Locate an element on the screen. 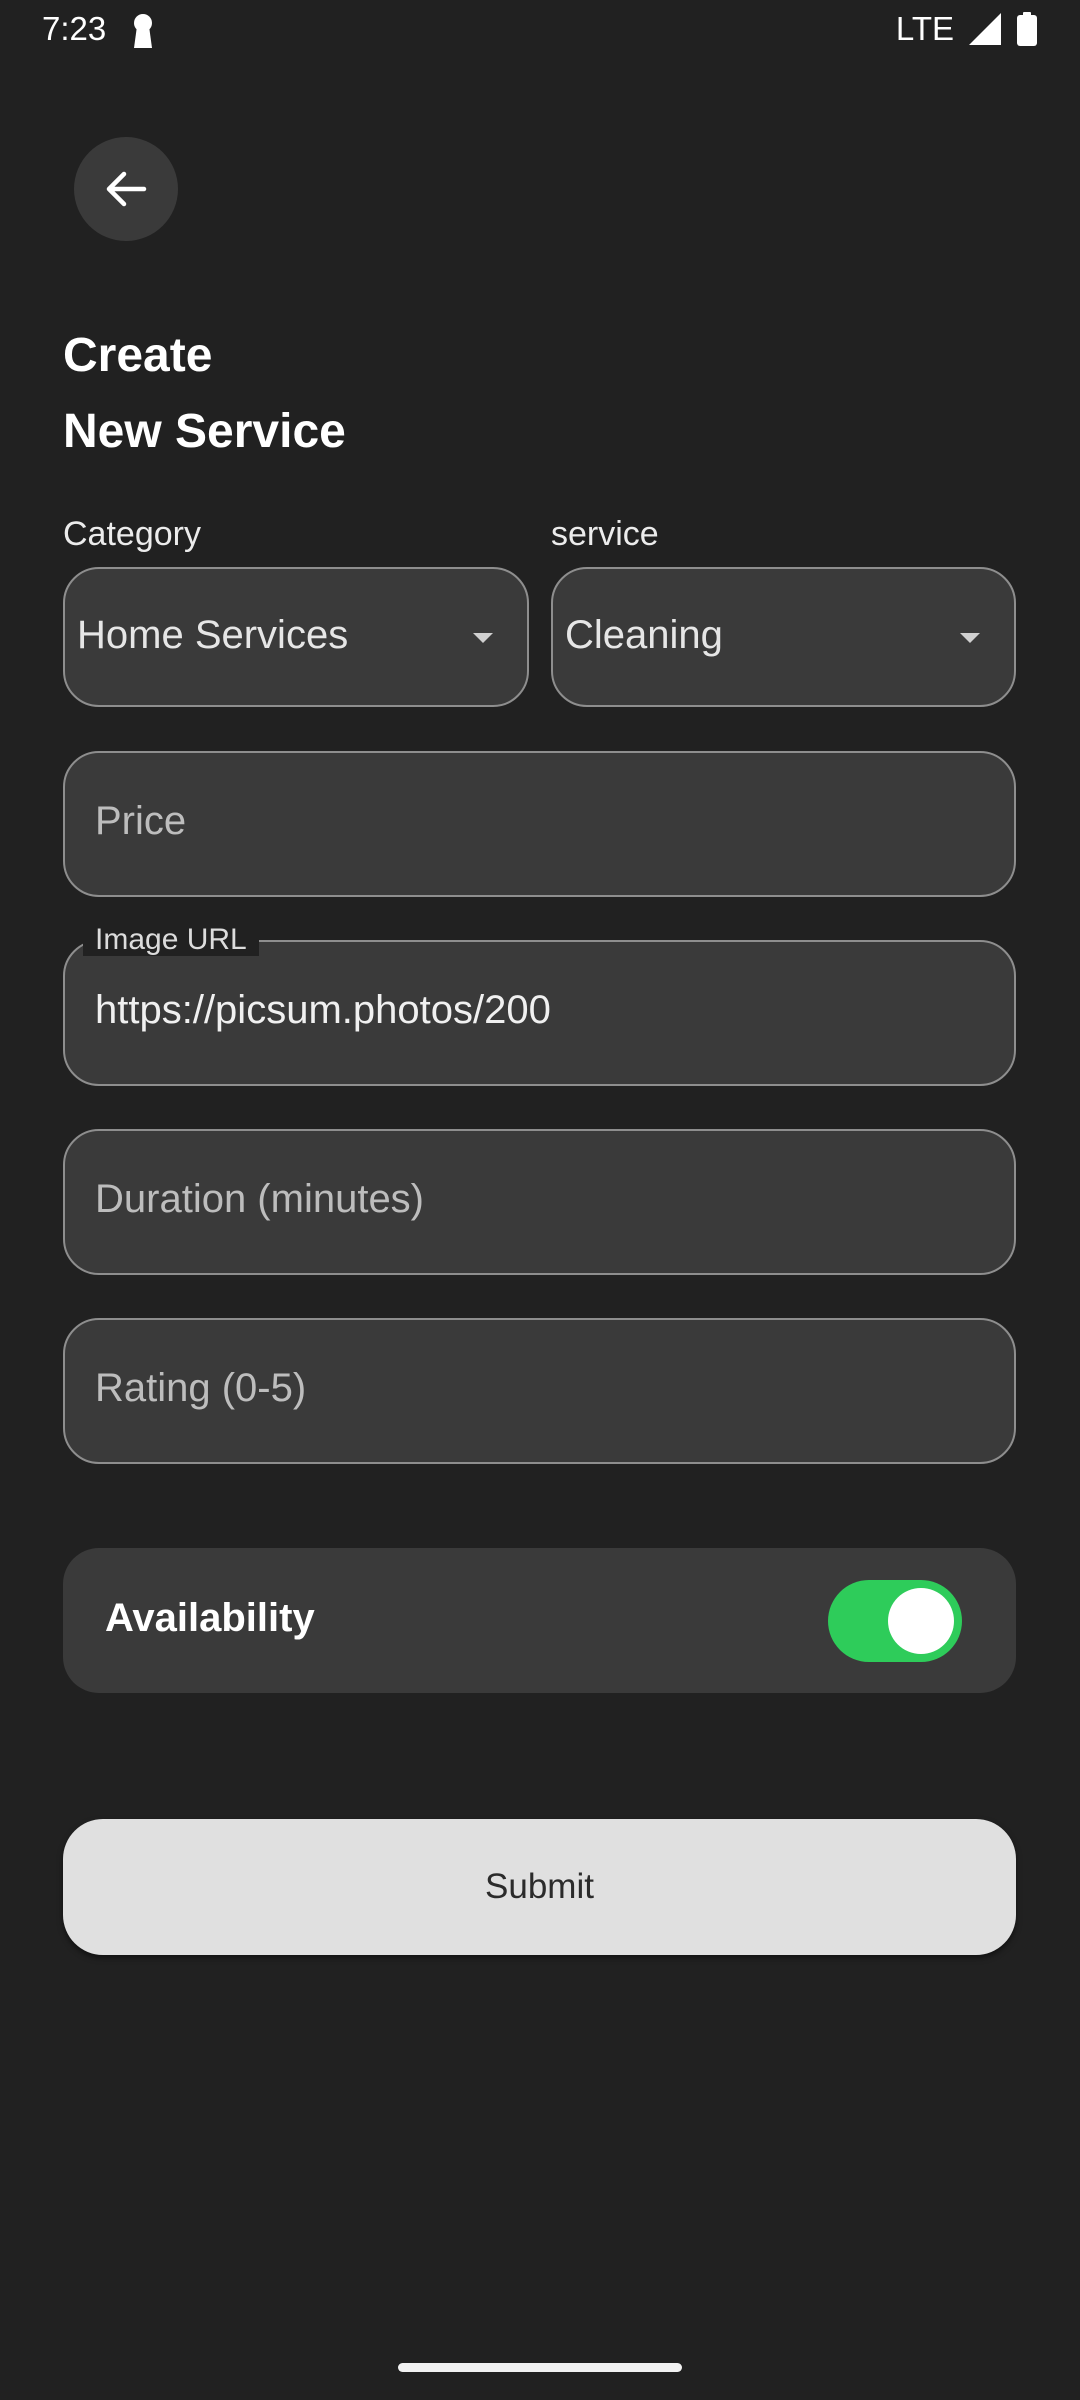 This screenshot has width=1080, height=2400. status-time: 7:23 is located at coordinates (74, 28).